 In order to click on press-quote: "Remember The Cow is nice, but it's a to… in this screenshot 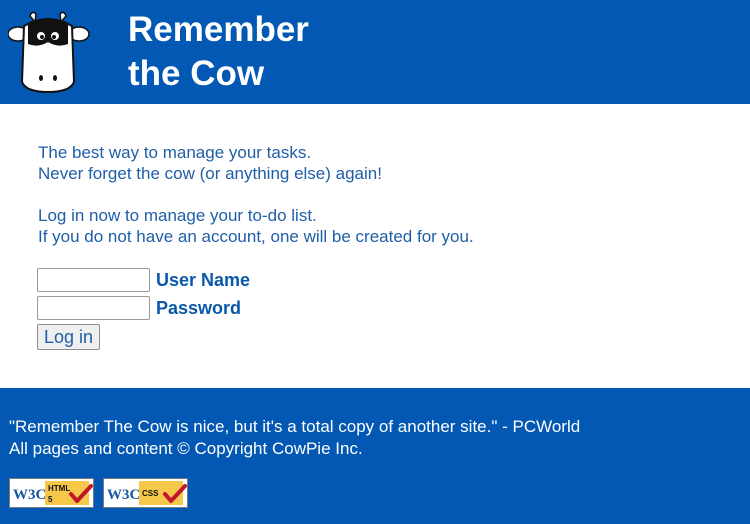, I will do `click(295, 426)`.